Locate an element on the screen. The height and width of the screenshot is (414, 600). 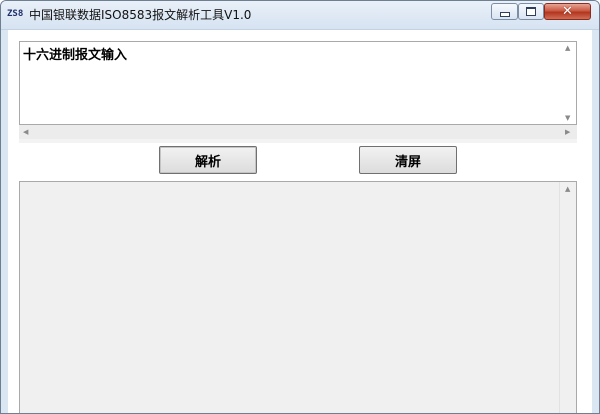
input-horizontal-scrollbar: ◀ ▶ is located at coordinates (298, 132).